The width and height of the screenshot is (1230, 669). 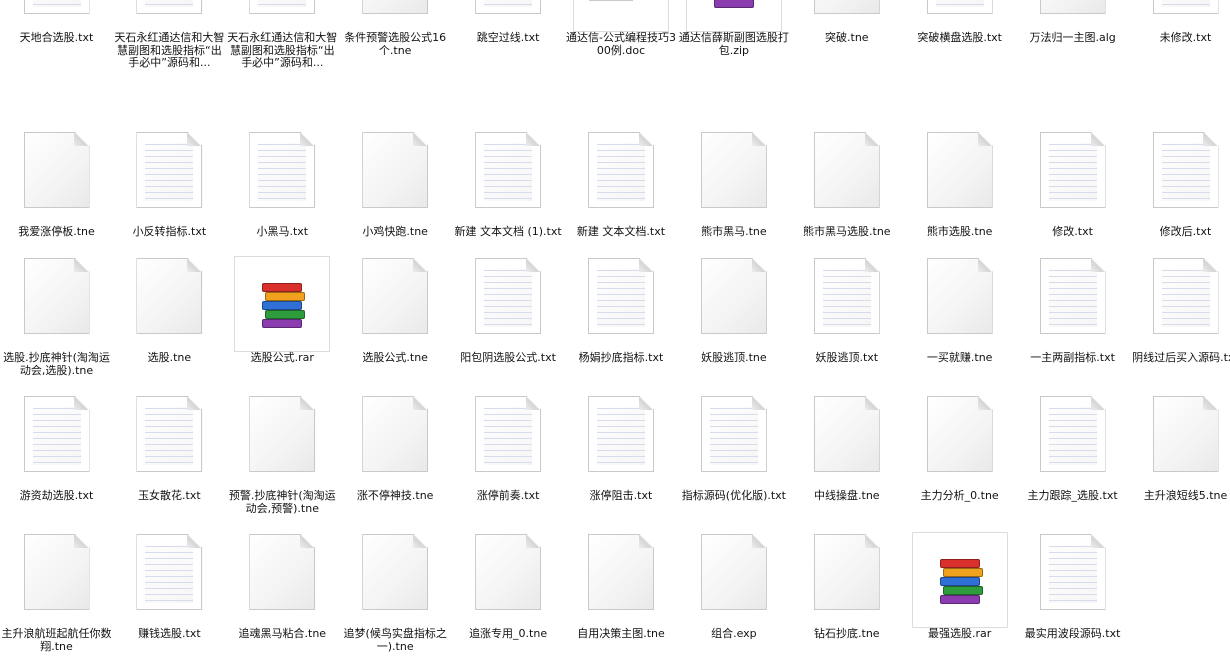 What do you see at coordinates (1072, 601) in the screenshot?
I see `file-item: 最实用波段源码.txt` at bounding box center [1072, 601].